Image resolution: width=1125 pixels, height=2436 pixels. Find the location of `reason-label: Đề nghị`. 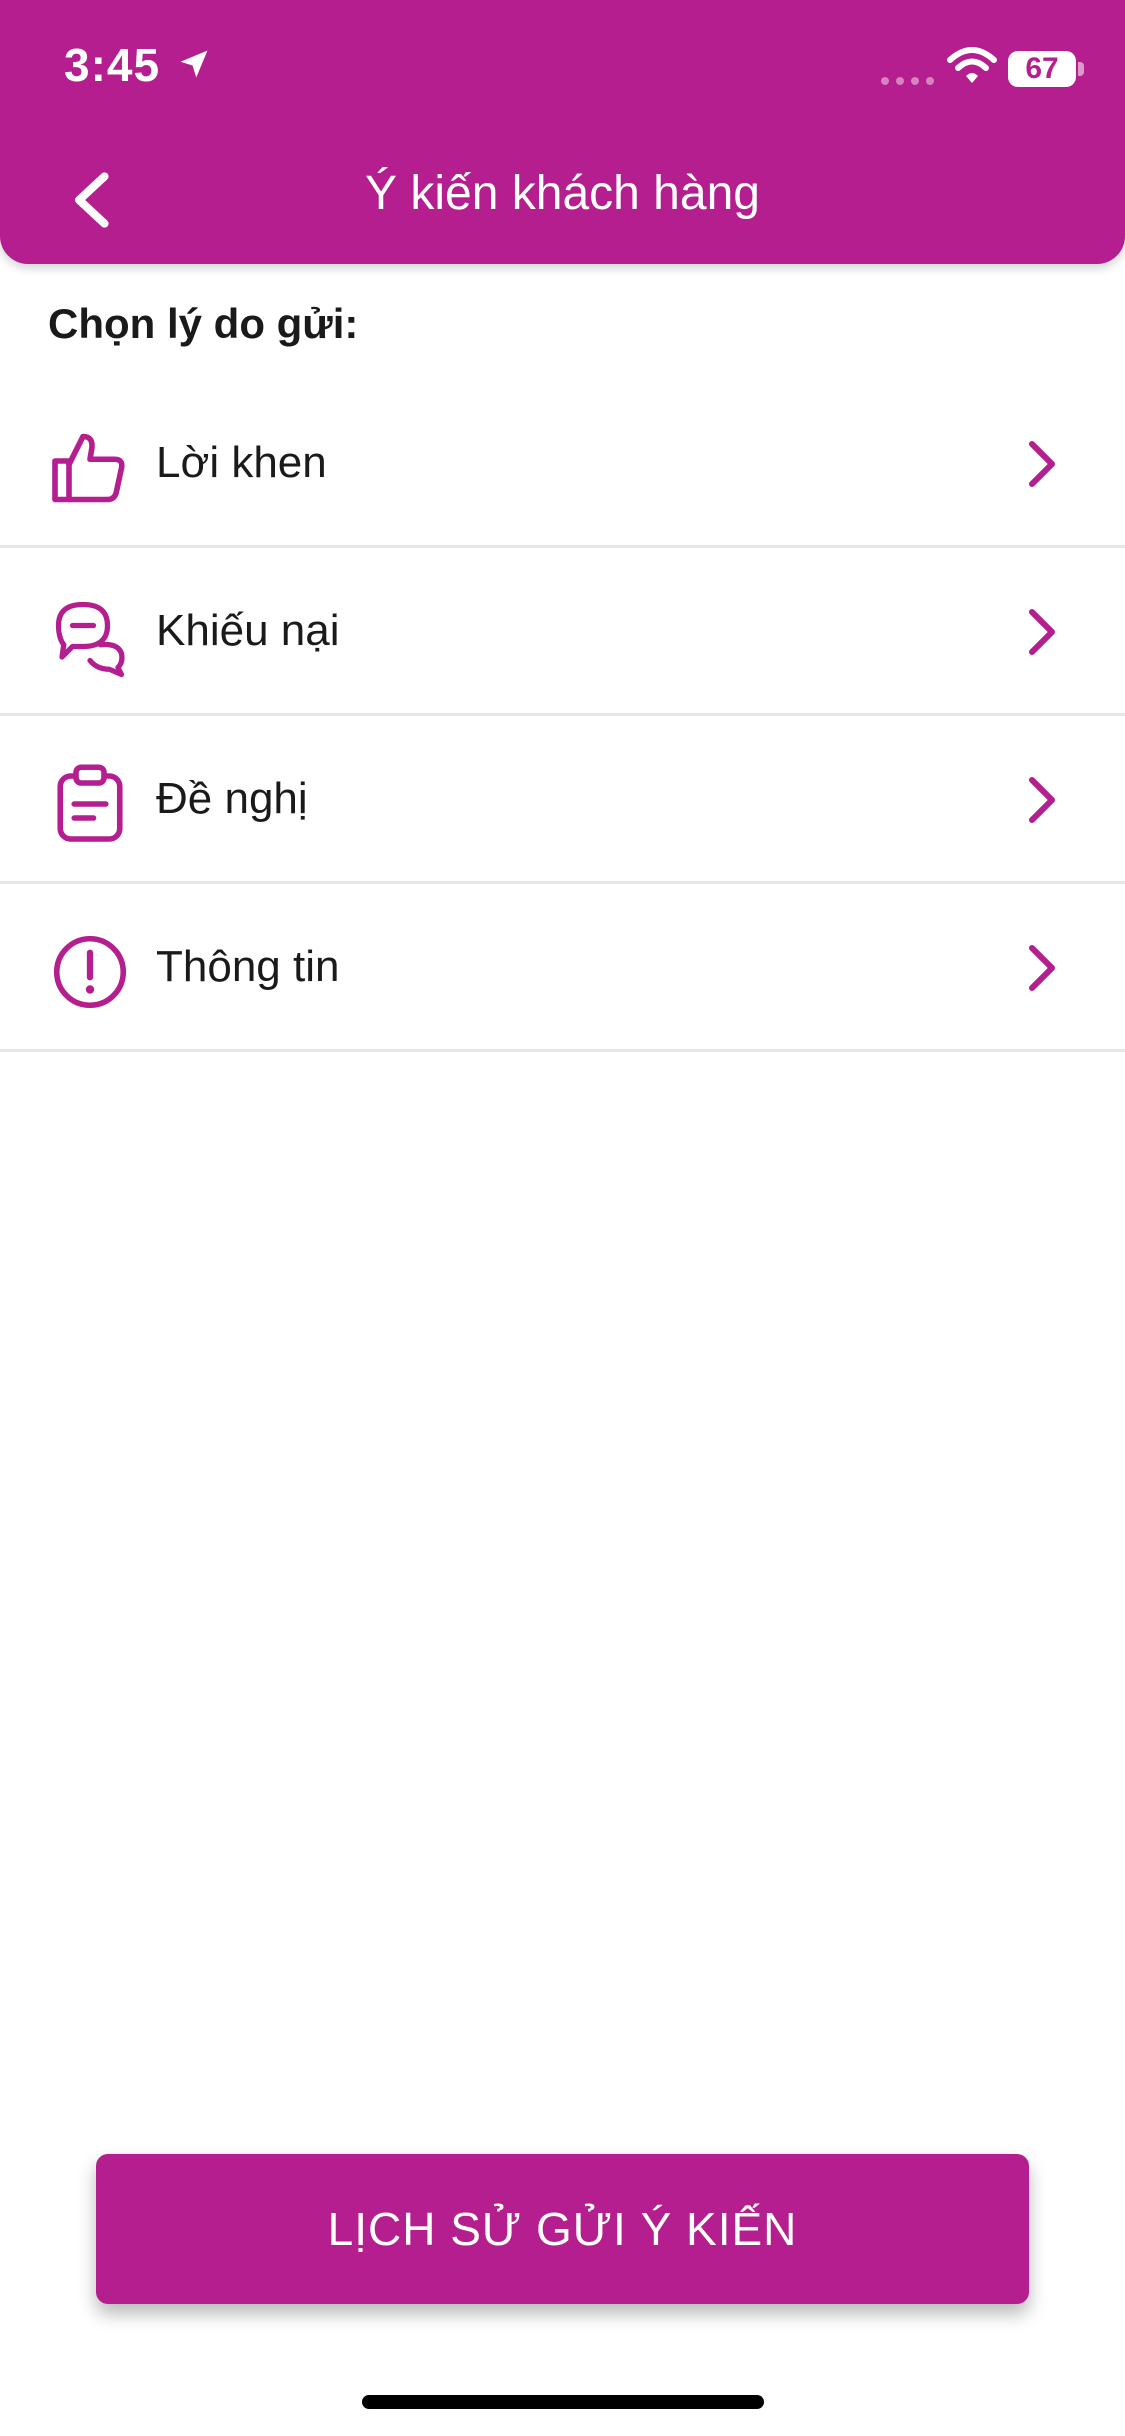

reason-label: Đề nghị is located at coordinates (232, 798).